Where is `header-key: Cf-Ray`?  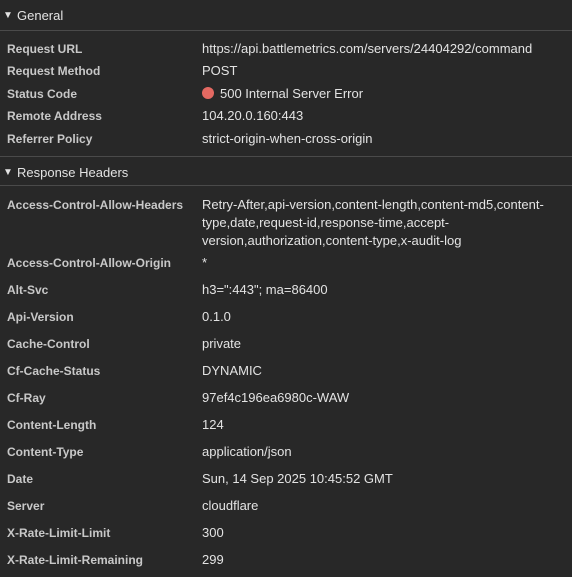 header-key: Cf-Ray is located at coordinates (26, 398).